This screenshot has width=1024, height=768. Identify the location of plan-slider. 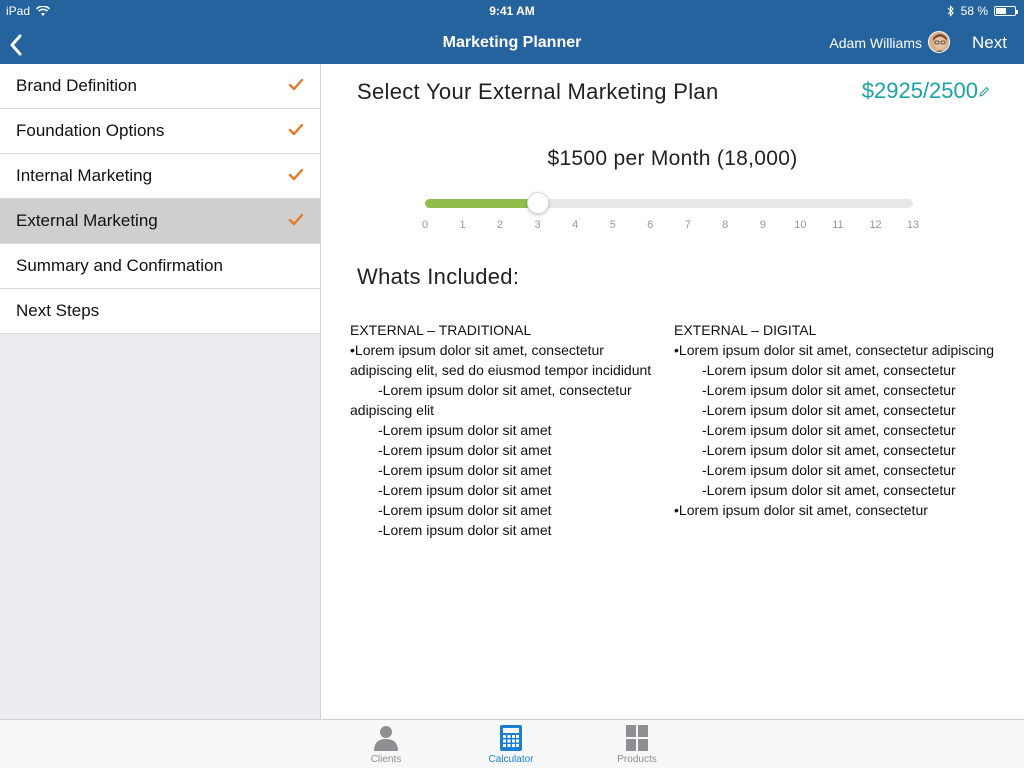
(669, 203).